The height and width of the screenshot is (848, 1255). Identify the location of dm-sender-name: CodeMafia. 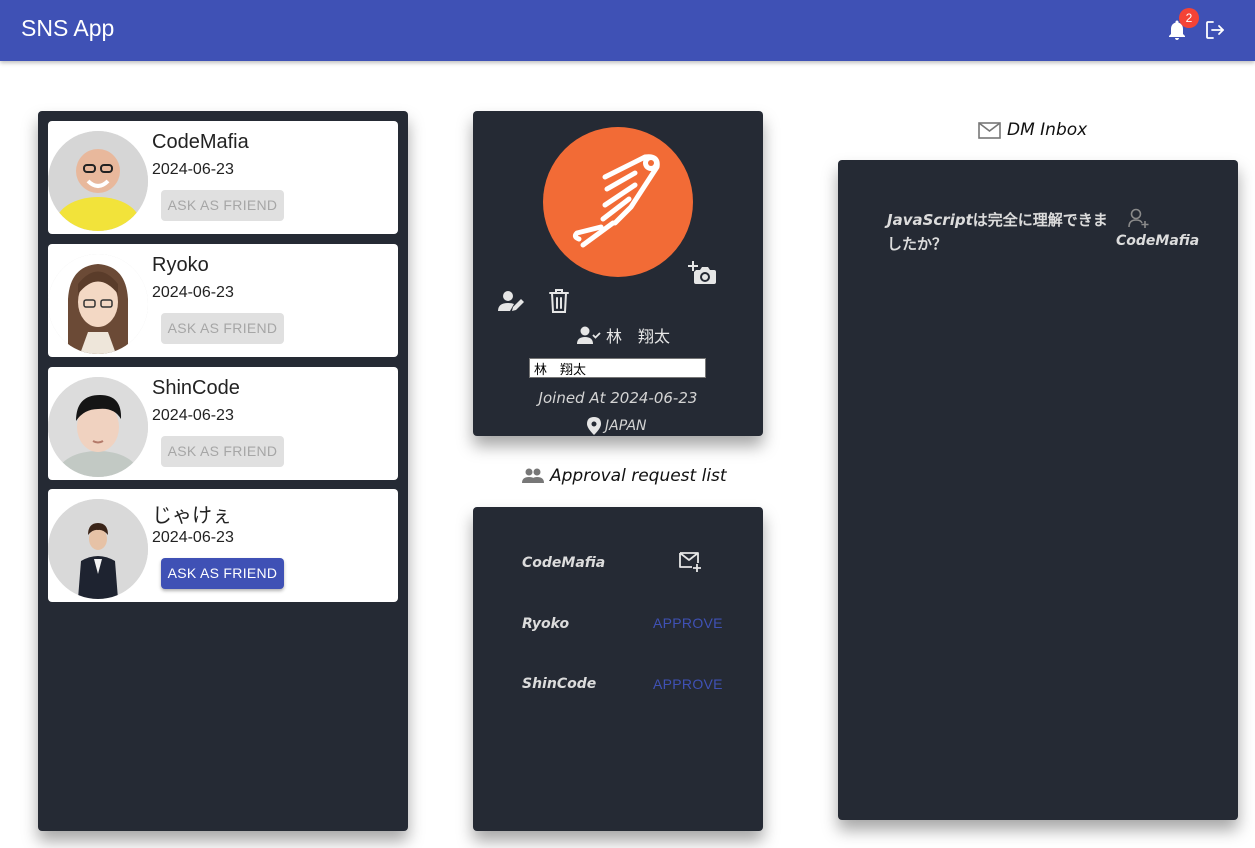
(1158, 241).